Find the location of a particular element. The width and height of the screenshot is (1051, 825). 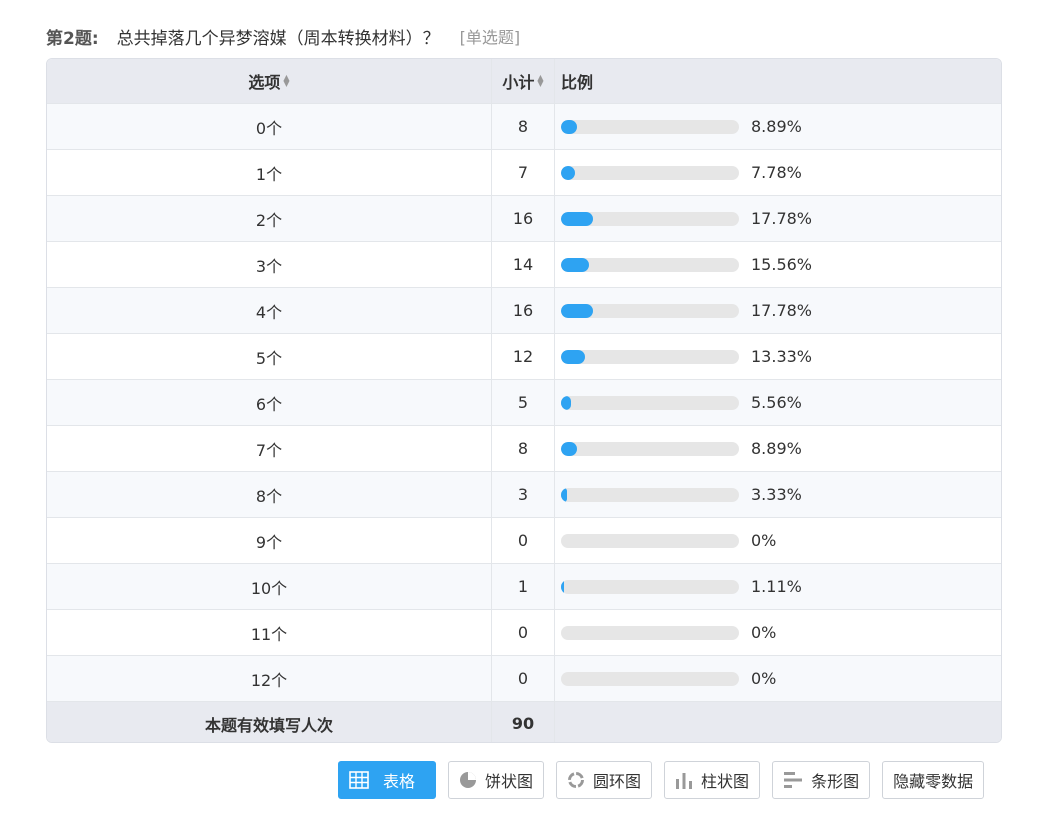

footer-total: 90 is located at coordinates (523, 722).